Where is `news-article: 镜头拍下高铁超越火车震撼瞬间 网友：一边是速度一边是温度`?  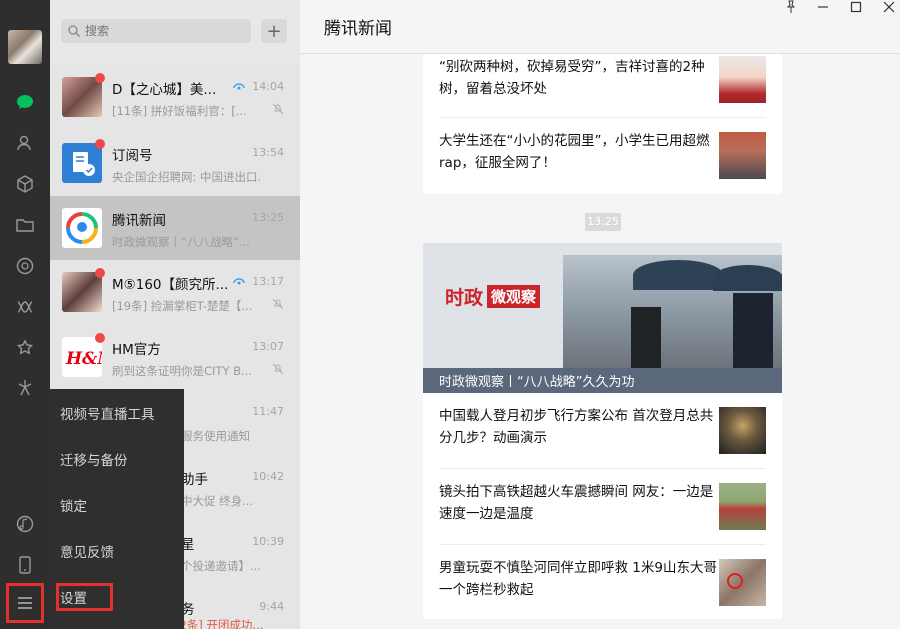 news-article: 镜头拍下高铁超越火车震撼瞬间 网友：一边是速度一边是温度 is located at coordinates (602, 507).